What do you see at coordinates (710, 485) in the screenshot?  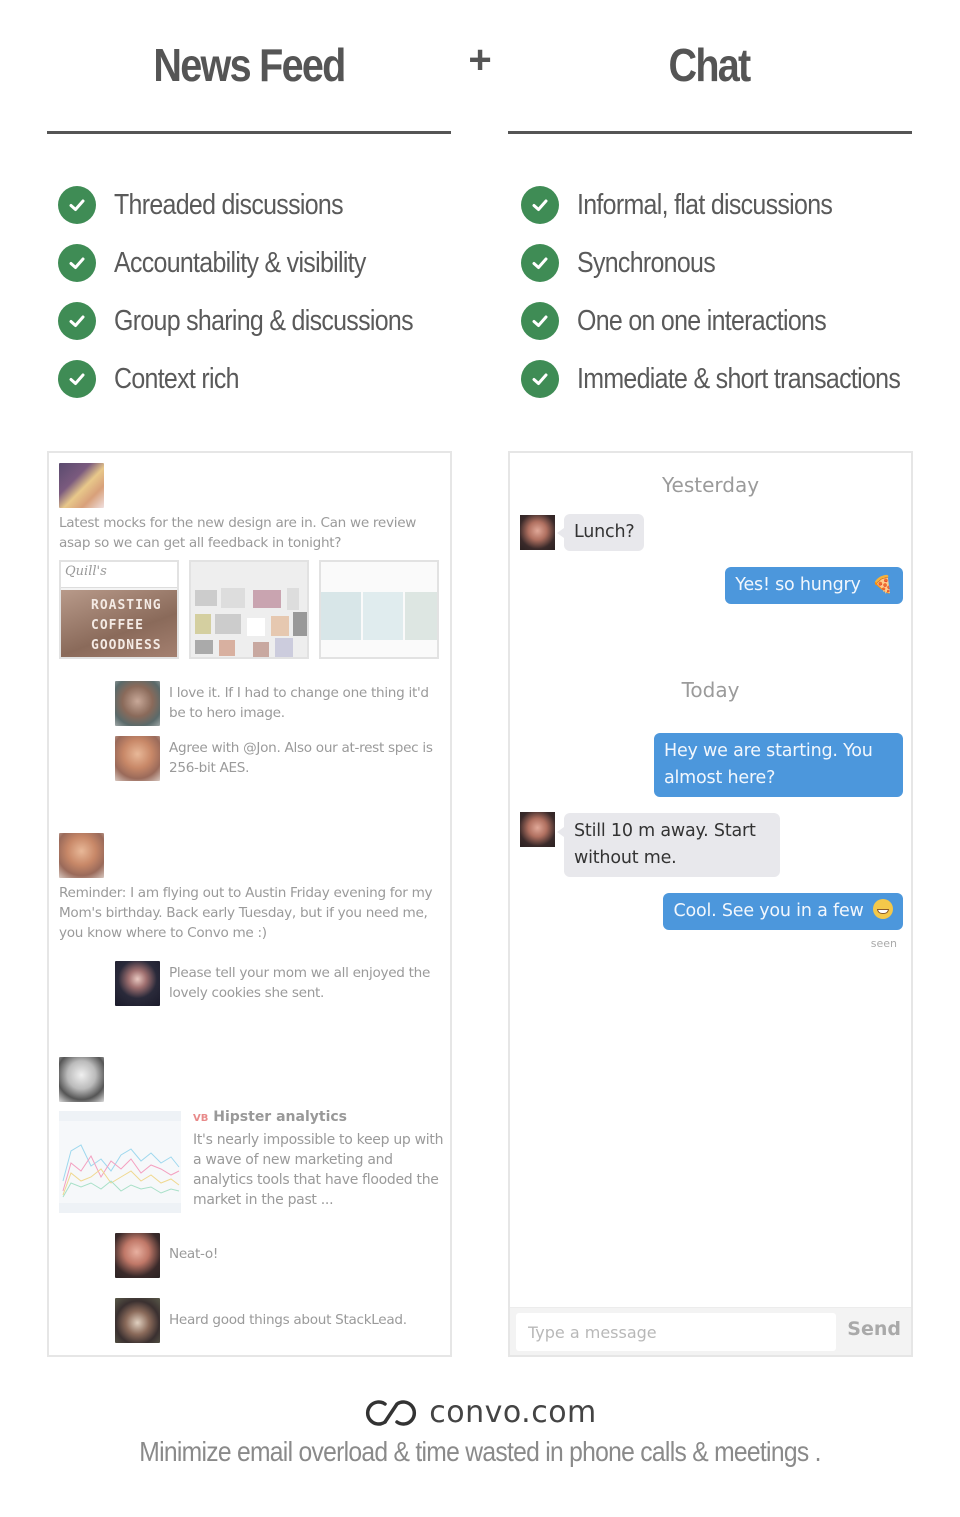 I see `day-separator: Yesterday` at bounding box center [710, 485].